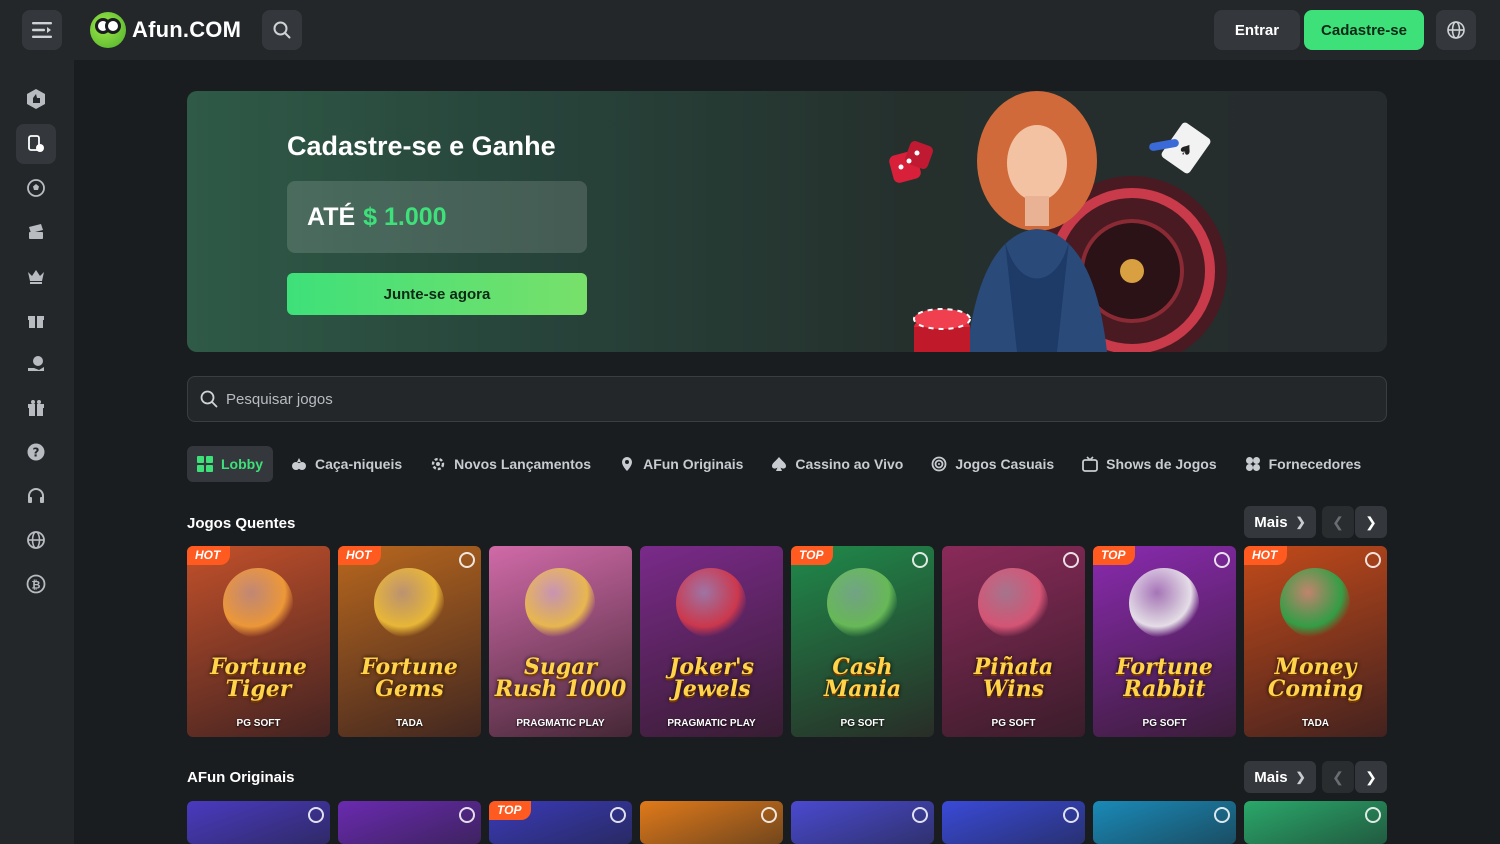  Describe the element at coordinates (346, 464) in the screenshot. I see `tab-slots: Caça-niqueis` at that location.